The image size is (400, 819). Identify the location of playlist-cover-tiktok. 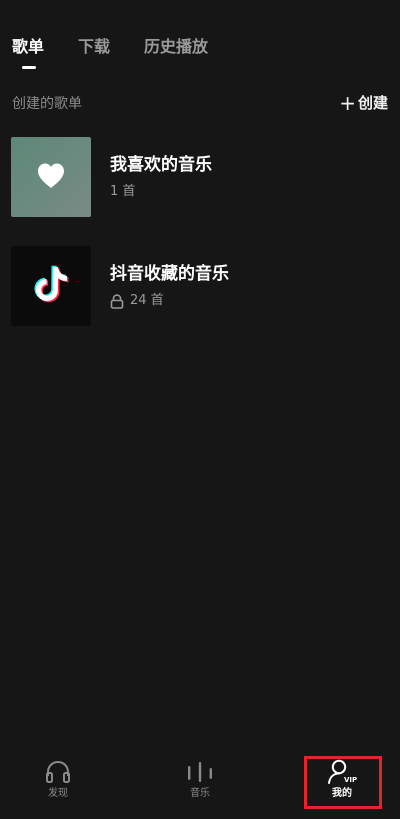
(51, 286).